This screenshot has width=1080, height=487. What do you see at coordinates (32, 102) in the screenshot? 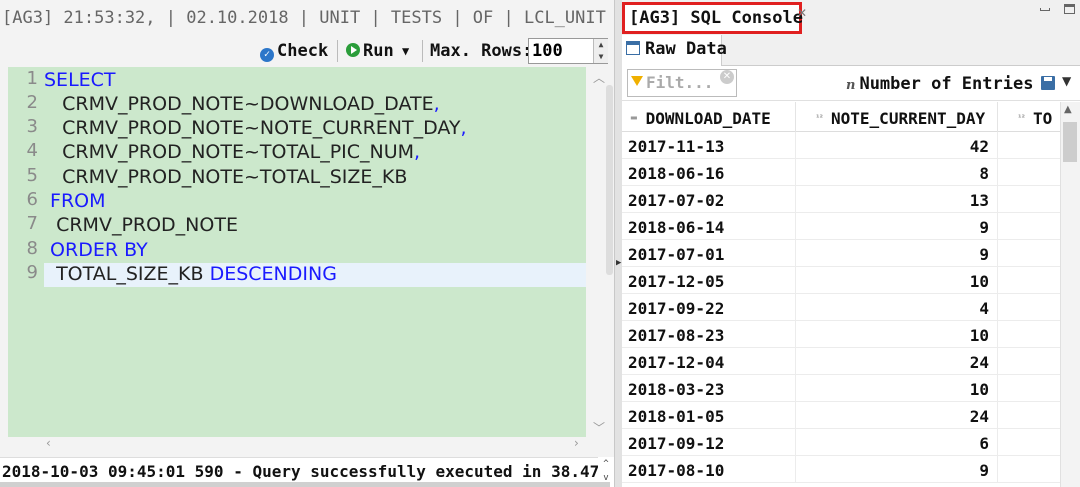
I see `line-number: 2` at bounding box center [32, 102].